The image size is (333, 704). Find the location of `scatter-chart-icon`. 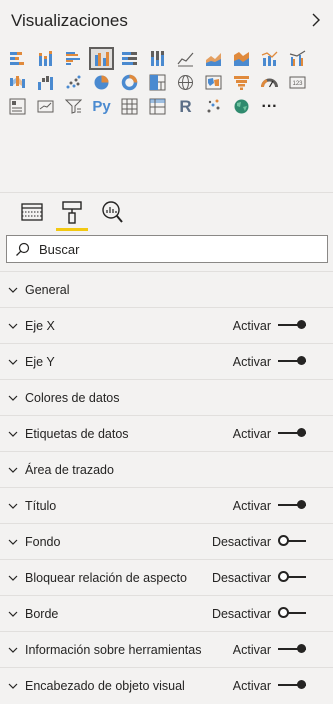

scatter-chart-icon is located at coordinates (73, 82).